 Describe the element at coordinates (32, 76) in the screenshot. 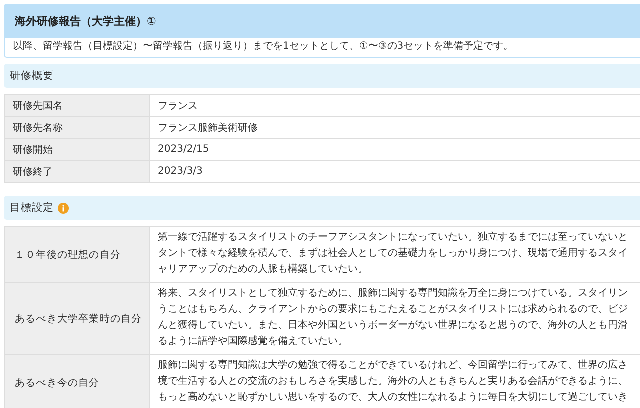

I see `section-title: 研修概要` at that location.